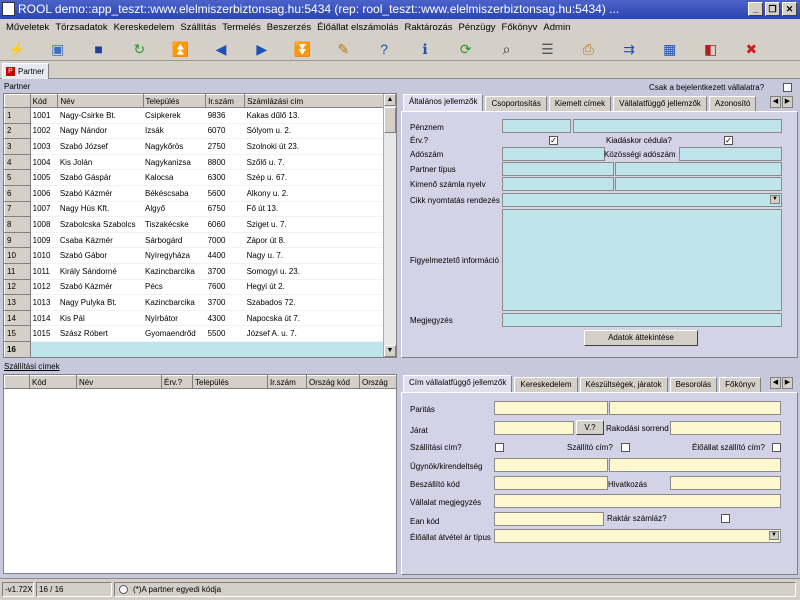 This screenshot has width=800, height=600. What do you see at coordinates (139, 48) in the screenshot?
I see `refresh-icon: ↻` at bounding box center [139, 48].